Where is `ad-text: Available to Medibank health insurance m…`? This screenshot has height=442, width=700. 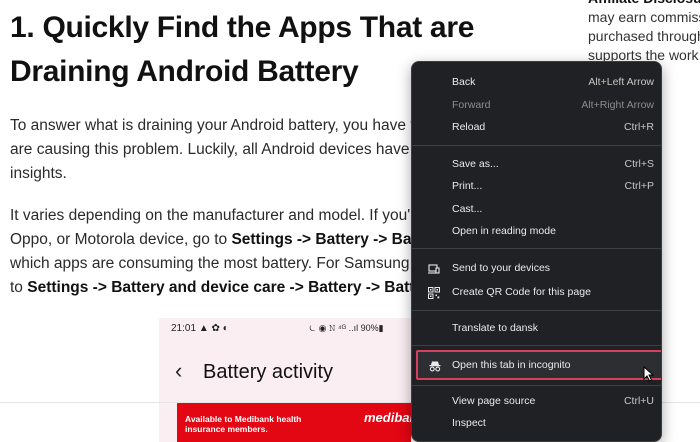 ad-text: Available to Medibank health insurance m… is located at coordinates (243, 424).